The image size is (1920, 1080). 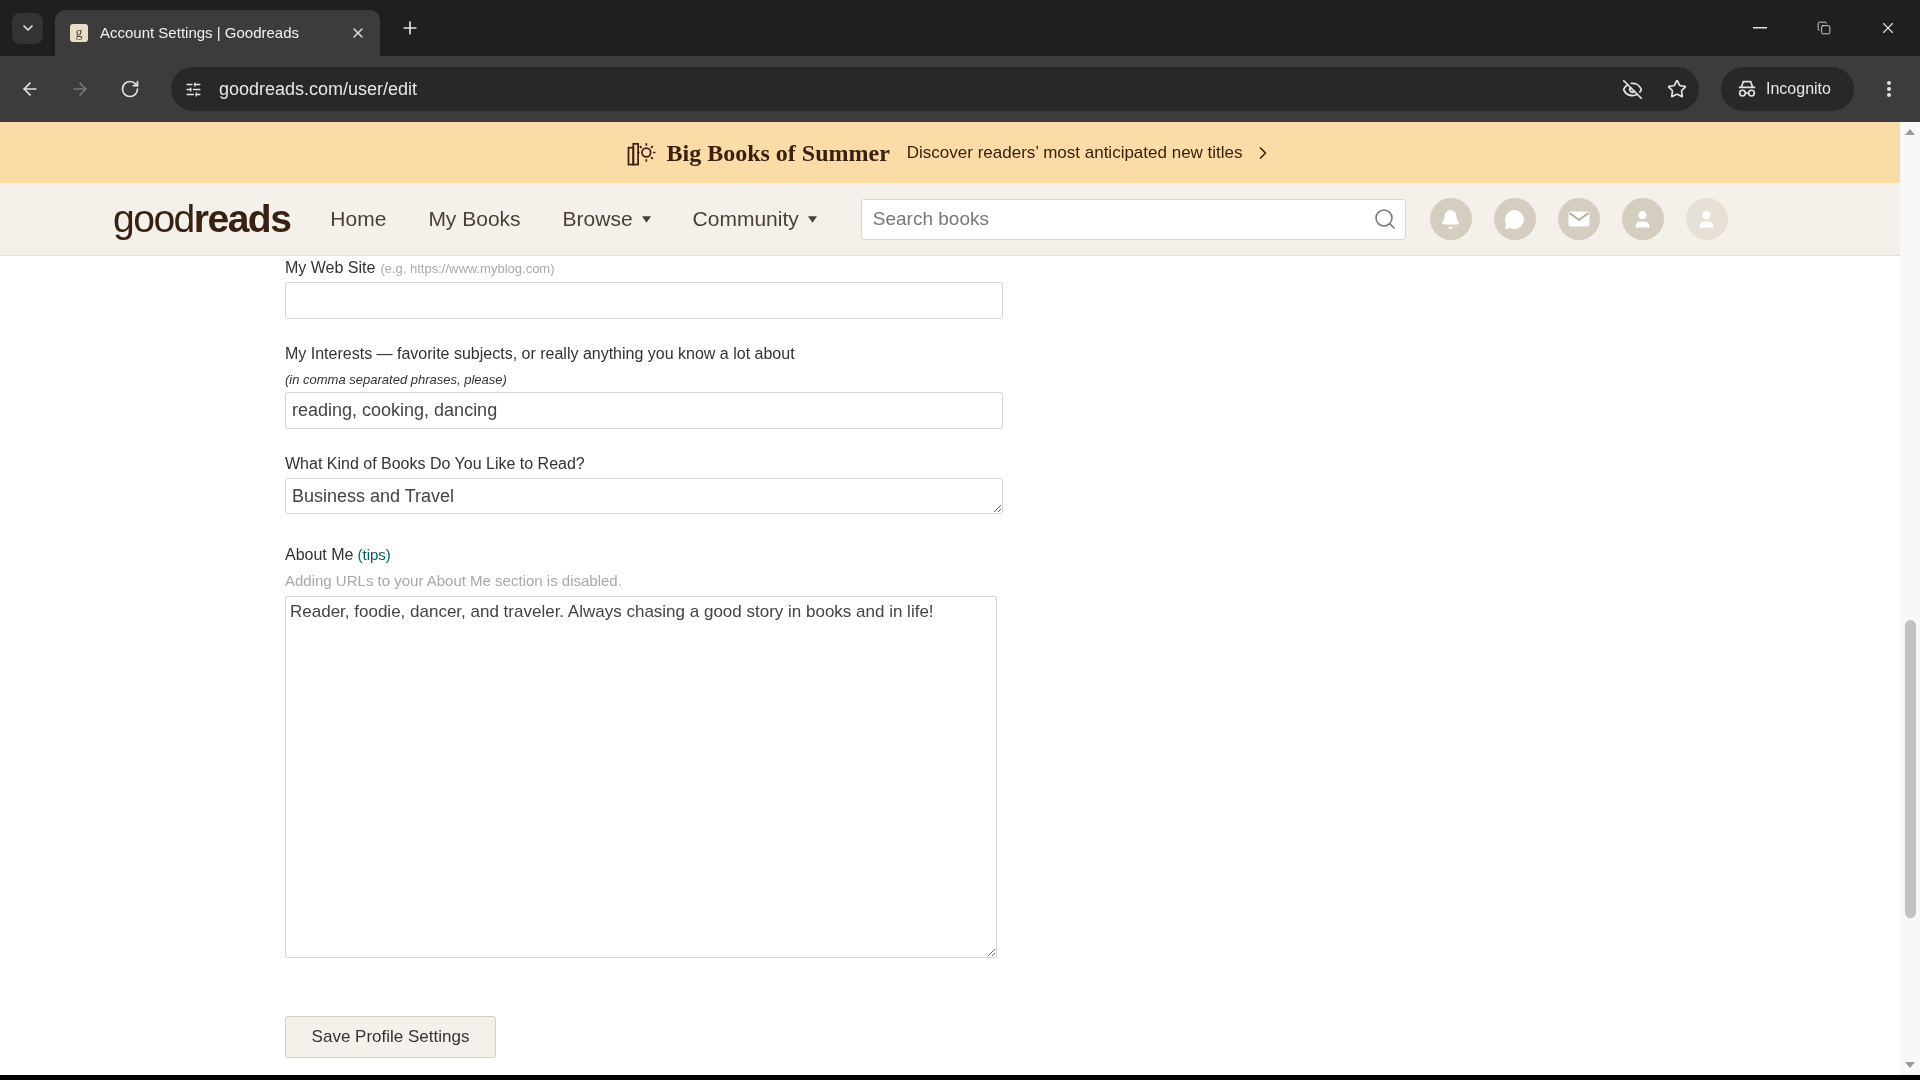 I want to click on star-icon, so click(x=1677, y=89).